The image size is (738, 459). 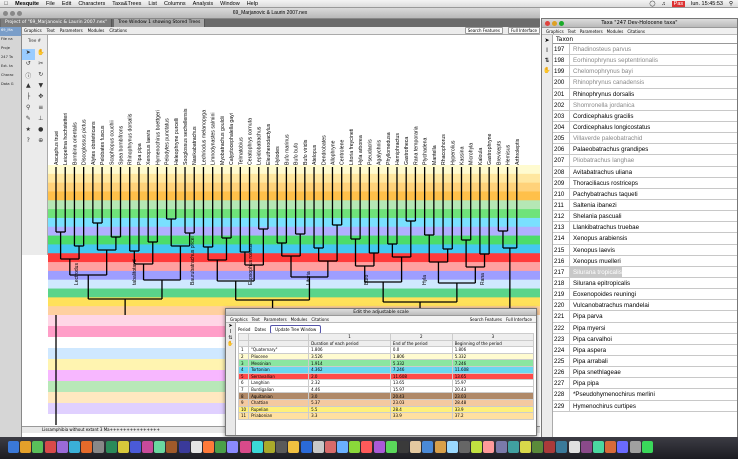 I want to click on taxa-row-number: 227, so click(x=561, y=383).